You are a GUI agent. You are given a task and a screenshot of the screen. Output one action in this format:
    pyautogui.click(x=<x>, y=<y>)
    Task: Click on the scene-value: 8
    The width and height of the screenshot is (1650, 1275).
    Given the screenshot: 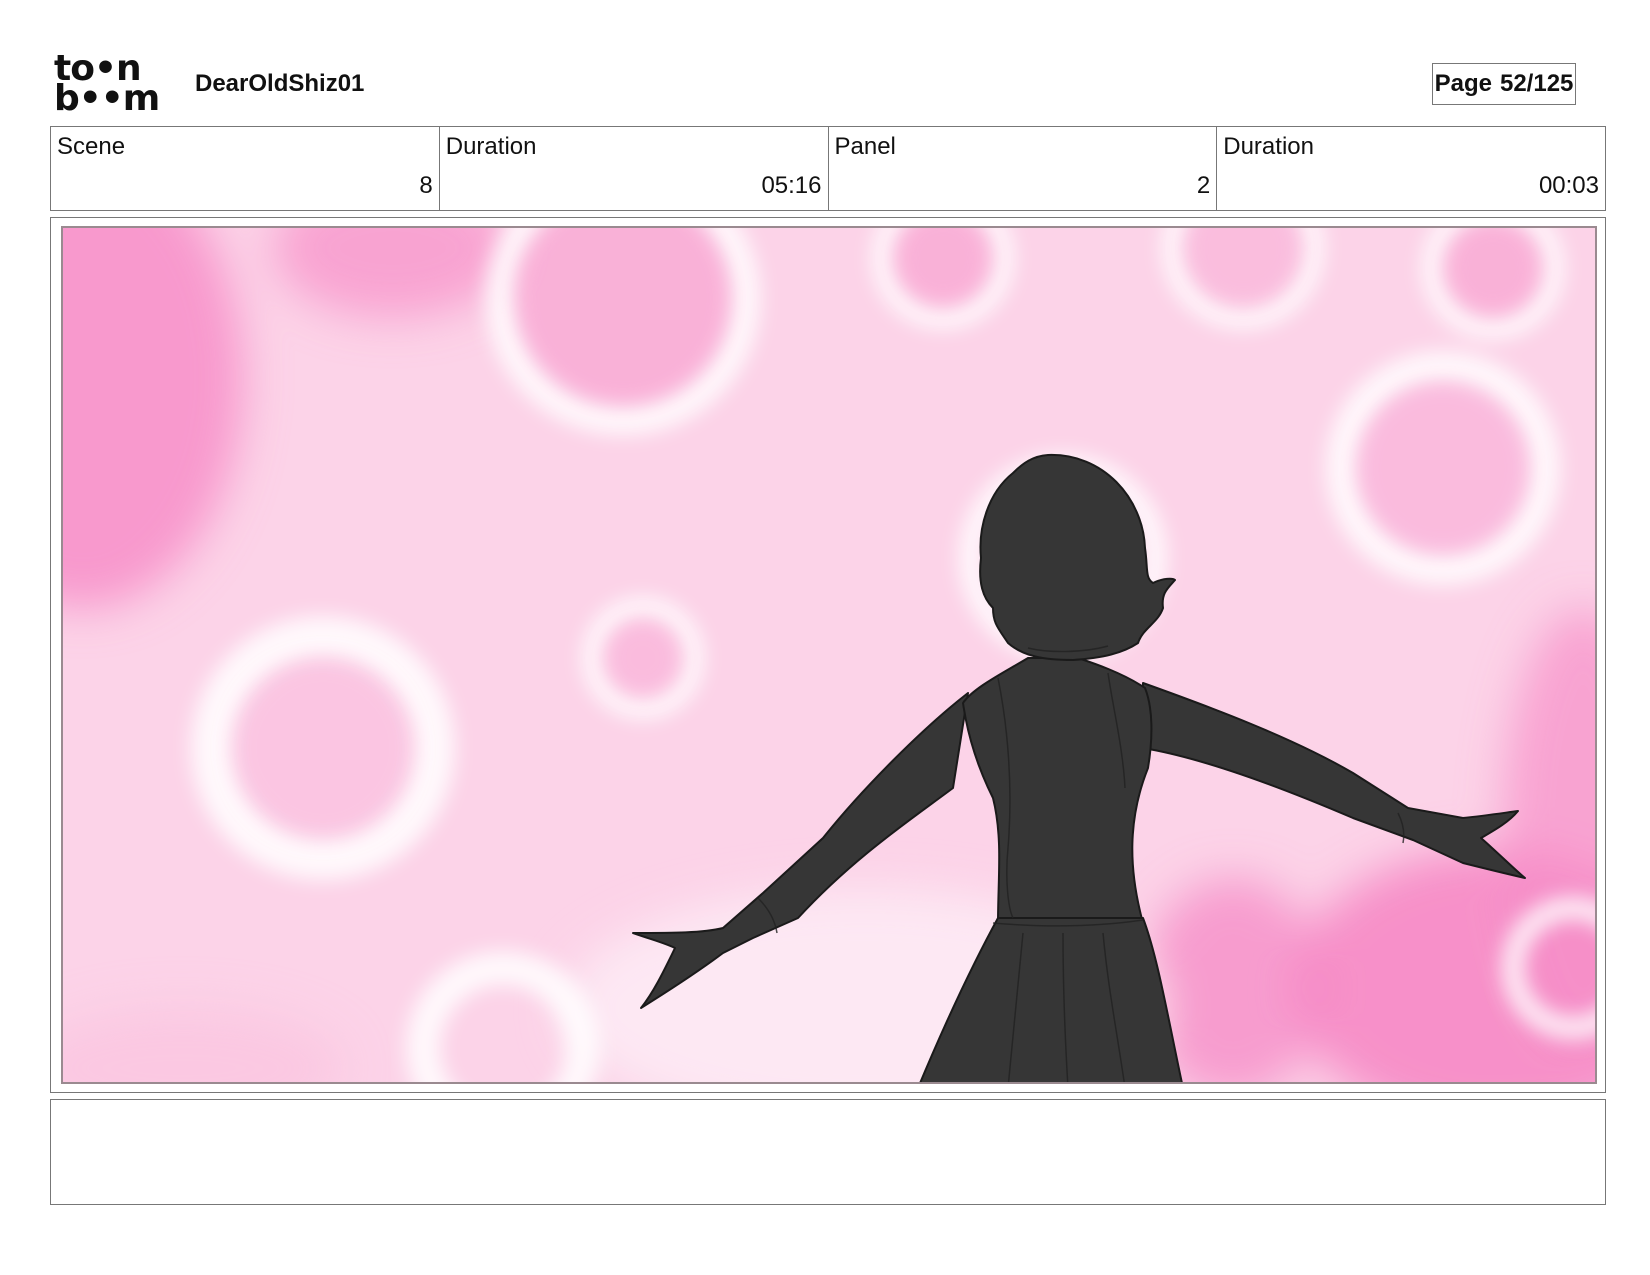 What is the action you would take?
    pyautogui.click(x=426, y=185)
    